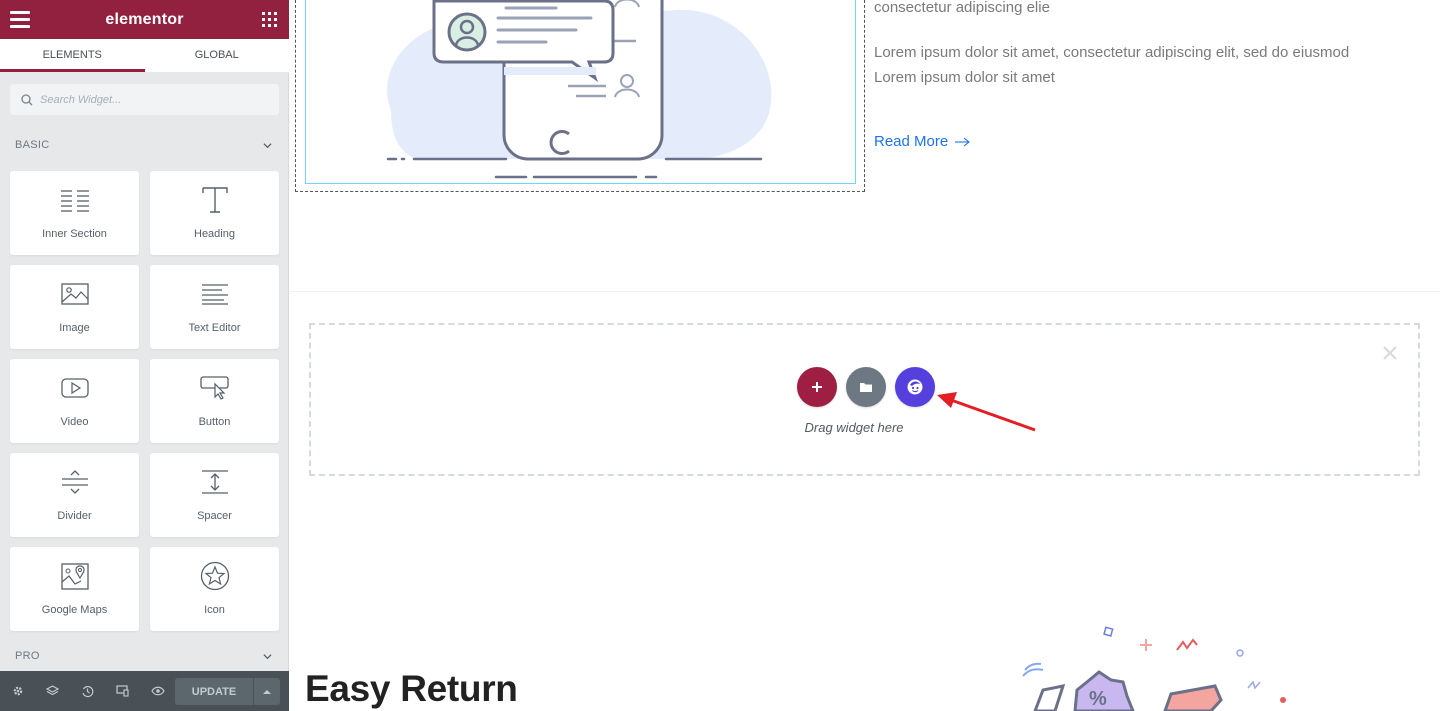 The height and width of the screenshot is (711, 1440). I want to click on widget-label: Heading, so click(214, 234).